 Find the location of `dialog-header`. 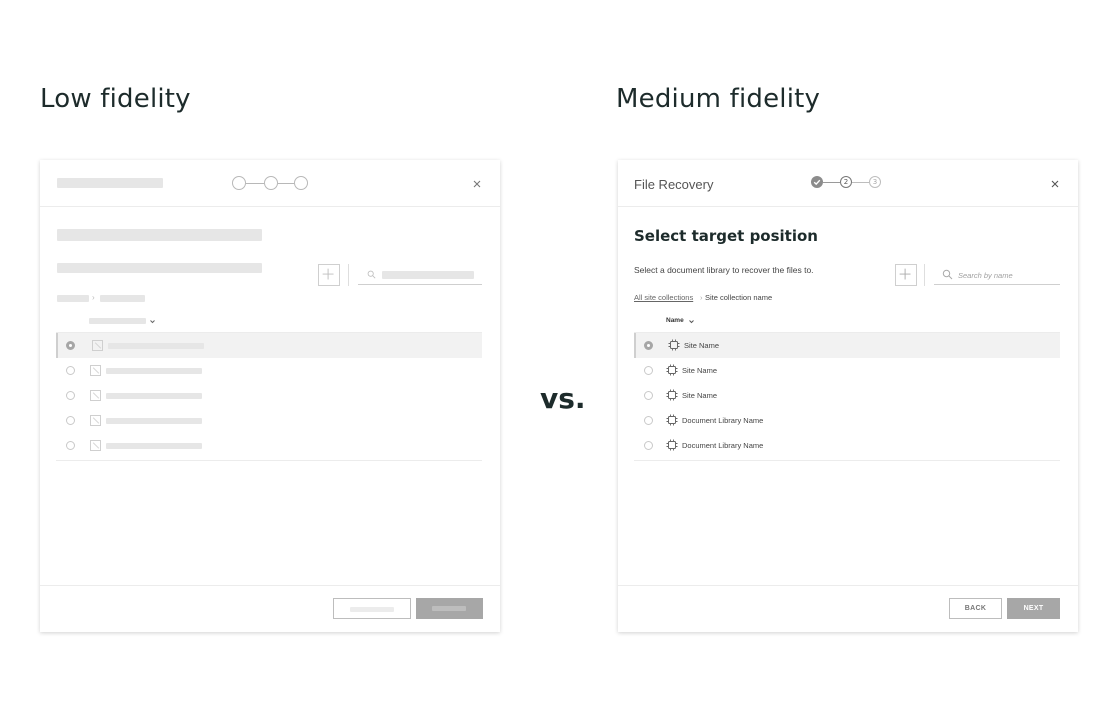

dialog-header is located at coordinates (270, 183).